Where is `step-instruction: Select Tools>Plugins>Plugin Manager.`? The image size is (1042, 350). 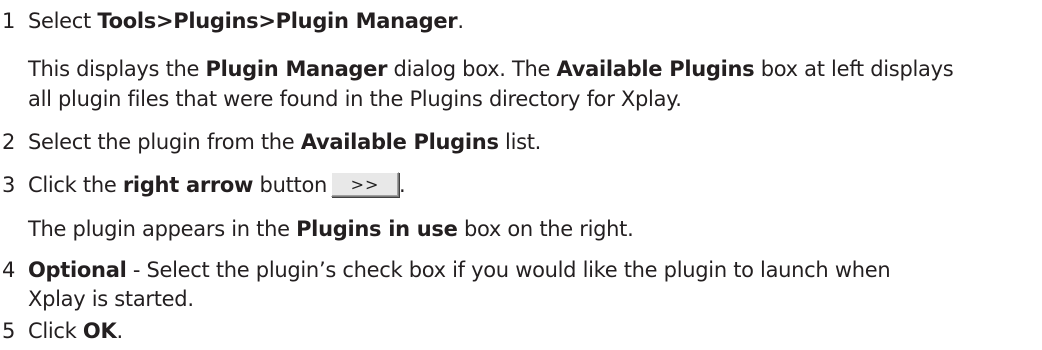 step-instruction: Select Tools>Plugins>Plugin Manager. is located at coordinates (246, 21).